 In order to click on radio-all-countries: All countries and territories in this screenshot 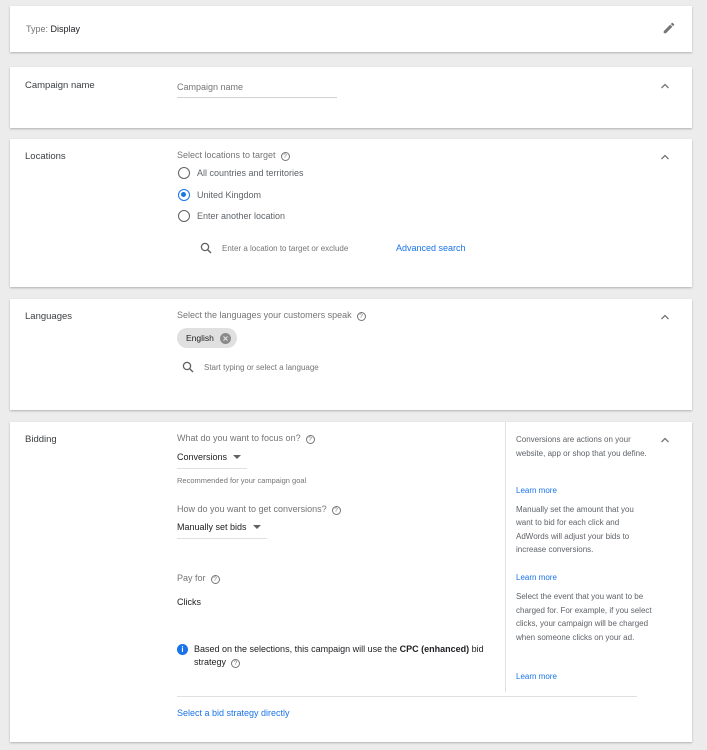, I will do `click(241, 173)`.